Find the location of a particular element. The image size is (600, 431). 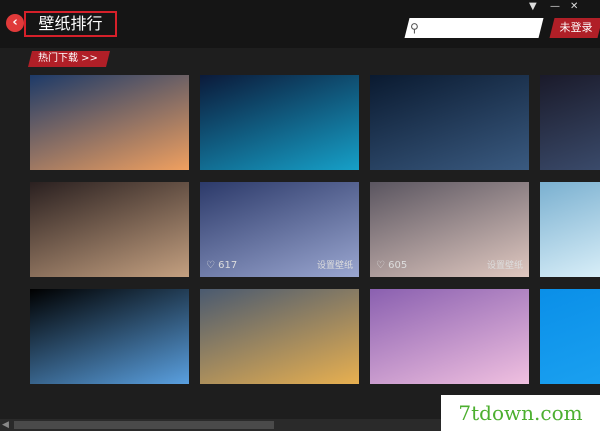

site-watermark: 7tdown.com is located at coordinates (520, 413).